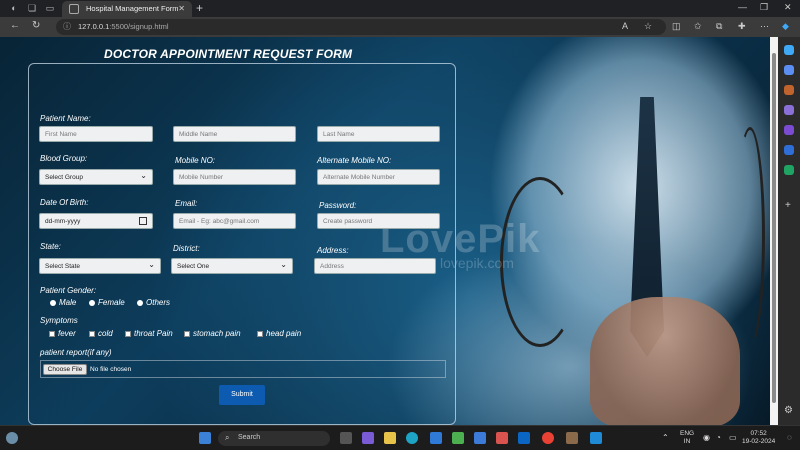  I want to click on site-info-icon: ⓘ, so click(67, 26).